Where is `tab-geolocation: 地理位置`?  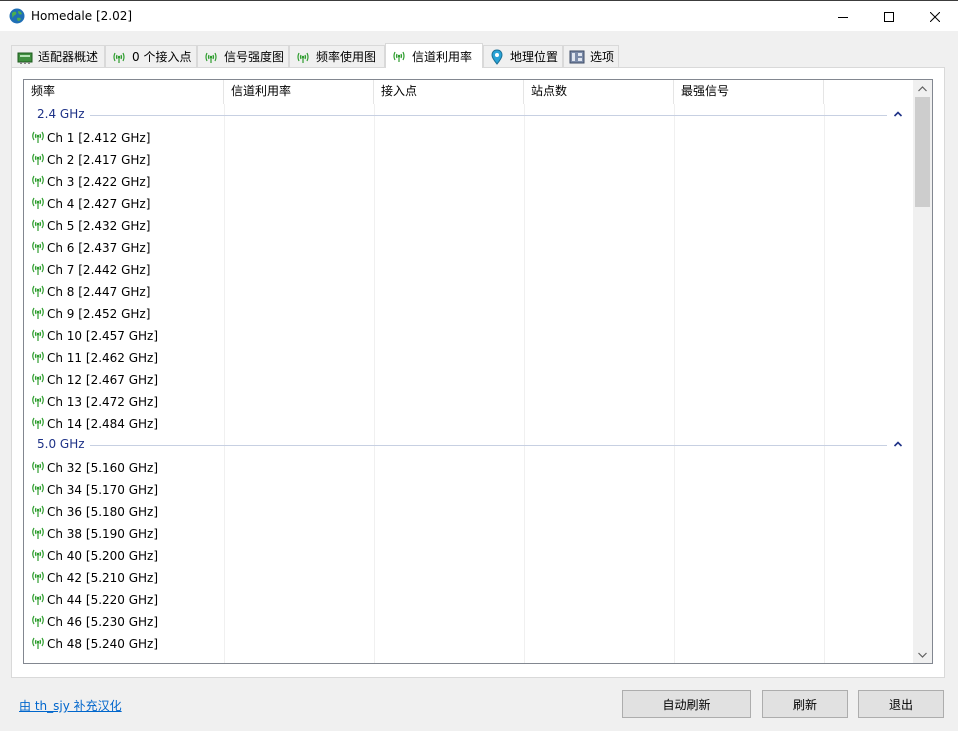 tab-geolocation: 地理位置 is located at coordinates (523, 56).